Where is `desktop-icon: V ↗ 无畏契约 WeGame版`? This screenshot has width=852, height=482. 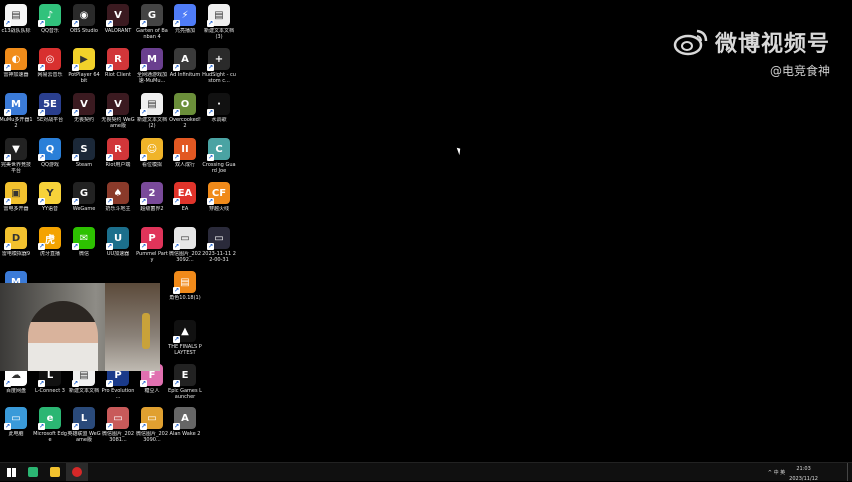
desktop-icon: V ↗ 无畏契约 WeGame版 is located at coordinates (118, 111).